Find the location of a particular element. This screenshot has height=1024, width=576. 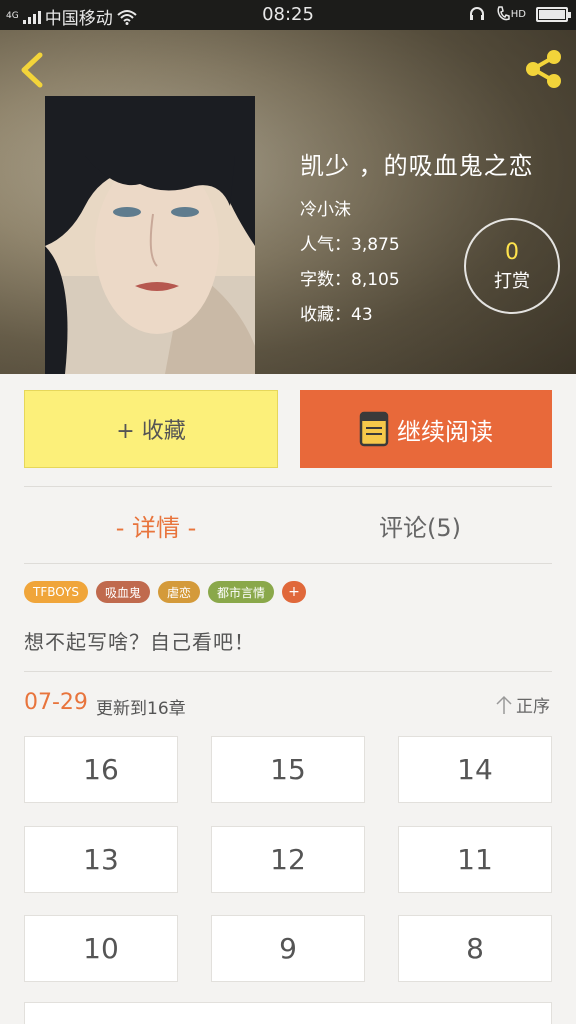

book-author: 冷小沫 is located at coordinates (417, 207).